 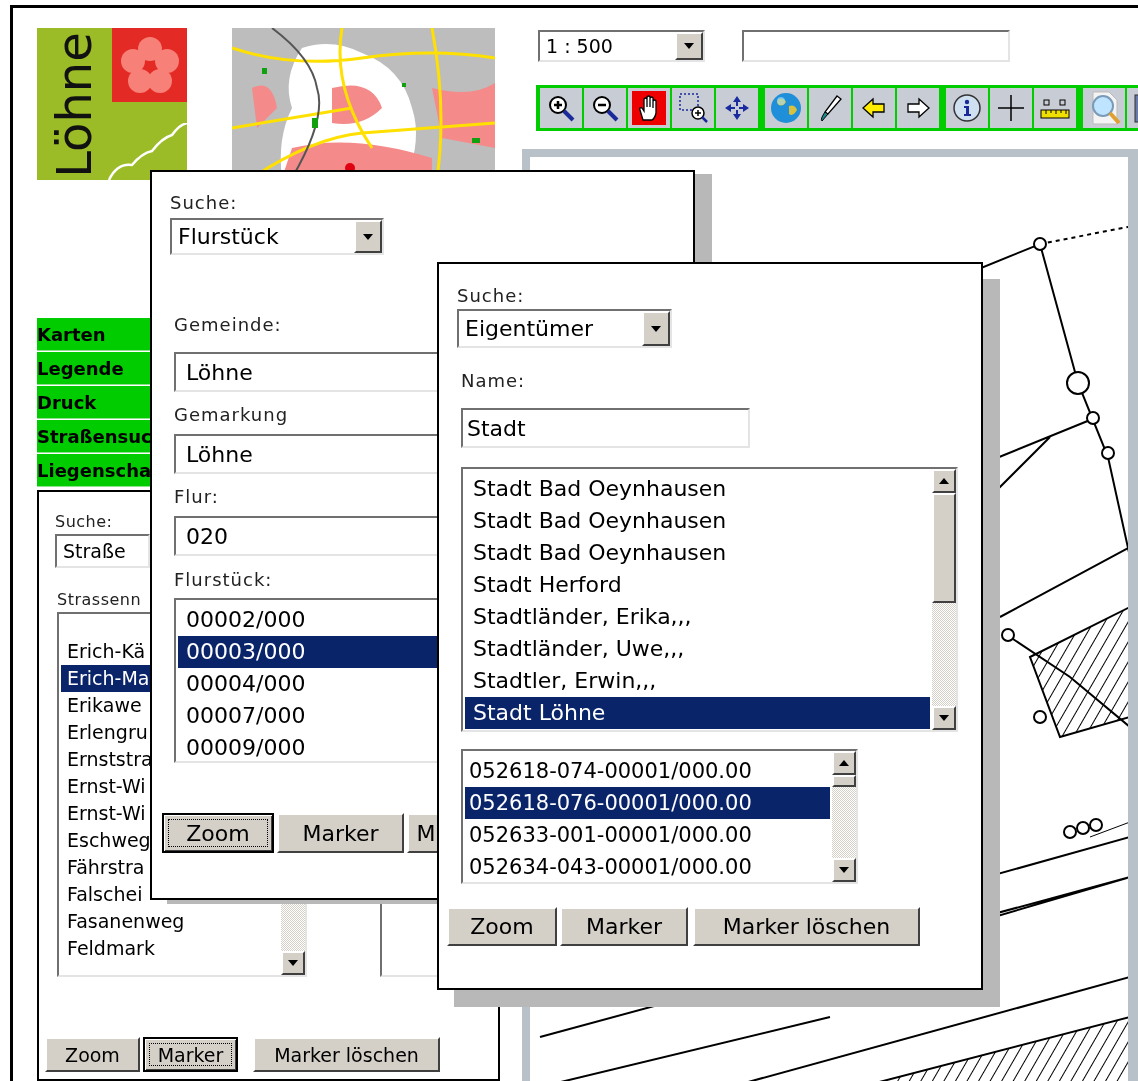 What do you see at coordinates (231, 415) in the screenshot?
I see `field-label: Gemarkung` at bounding box center [231, 415].